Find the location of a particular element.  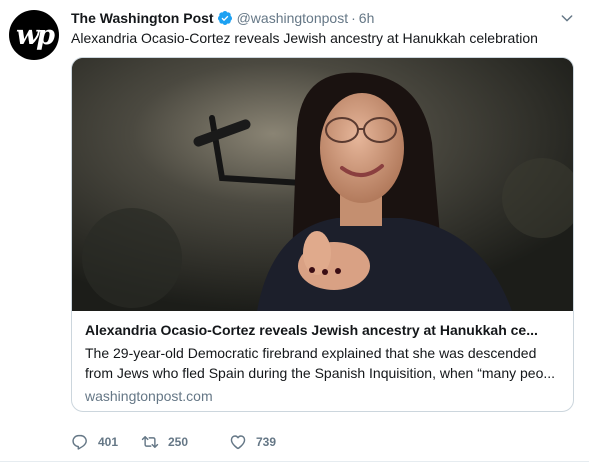

chevron-down-icon is located at coordinates (567, 18).